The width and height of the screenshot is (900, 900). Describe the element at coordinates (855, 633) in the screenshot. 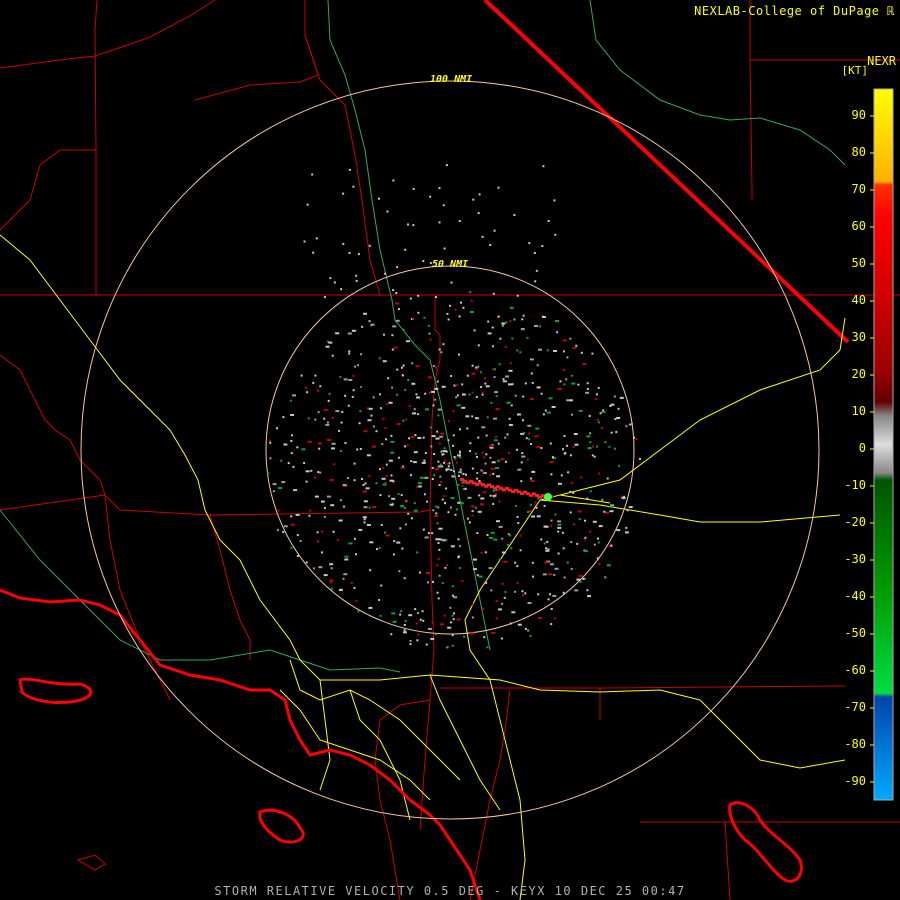

I see `colorbar-tick-label: -50` at that location.